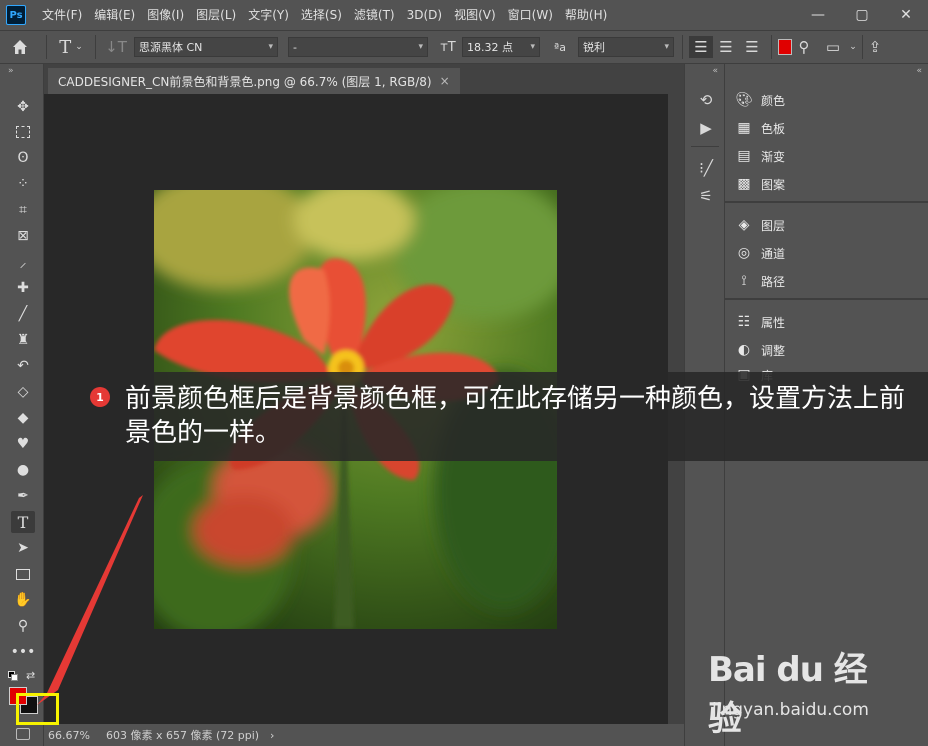  What do you see at coordinates (726, 47) in the screenshot?
I see `align-center-icon: ☰` at bounding box center [726, 47].